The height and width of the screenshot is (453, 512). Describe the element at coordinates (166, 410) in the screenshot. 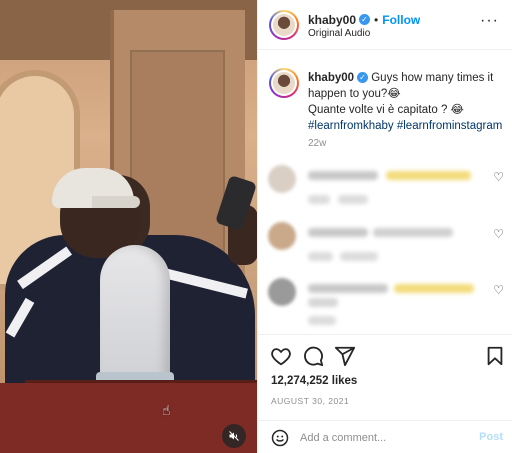

I see `hand-cursor-icon: ☝` at that location.